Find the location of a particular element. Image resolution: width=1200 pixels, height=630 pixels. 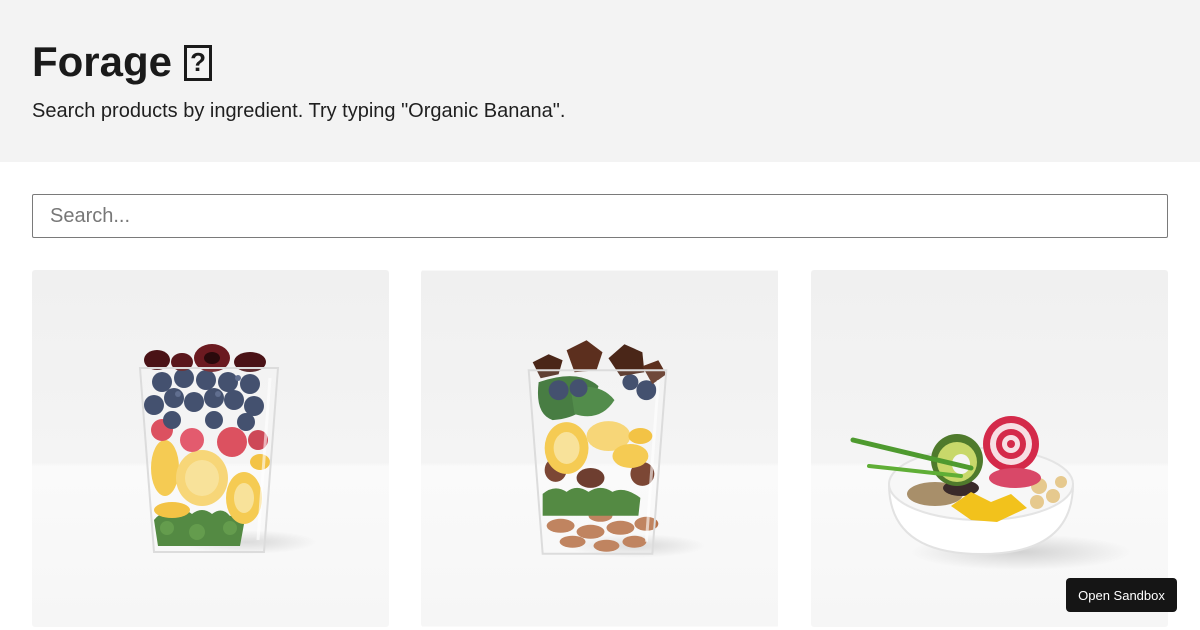

search-bar is located at coordinates (600, 216).